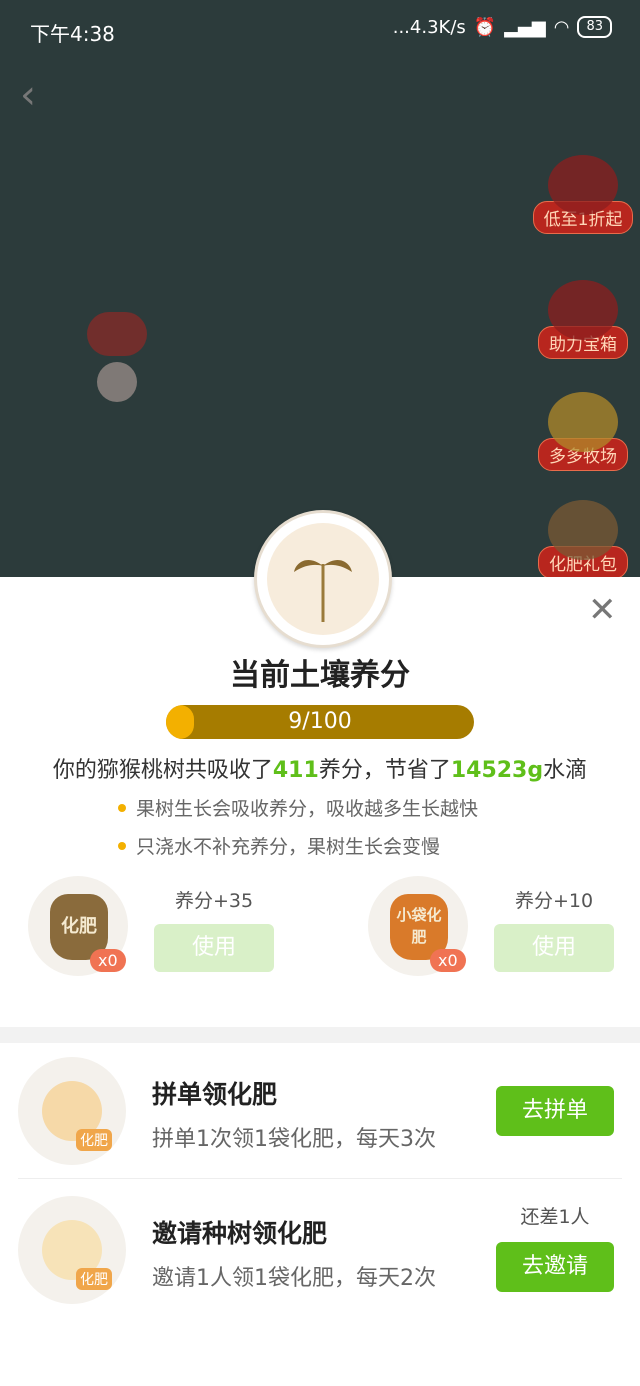 This screenshot has height=1386, width=640. I want to click on fertilizer-small: 小袋化肥 x0 养分+10 使用, so click(504, 931).